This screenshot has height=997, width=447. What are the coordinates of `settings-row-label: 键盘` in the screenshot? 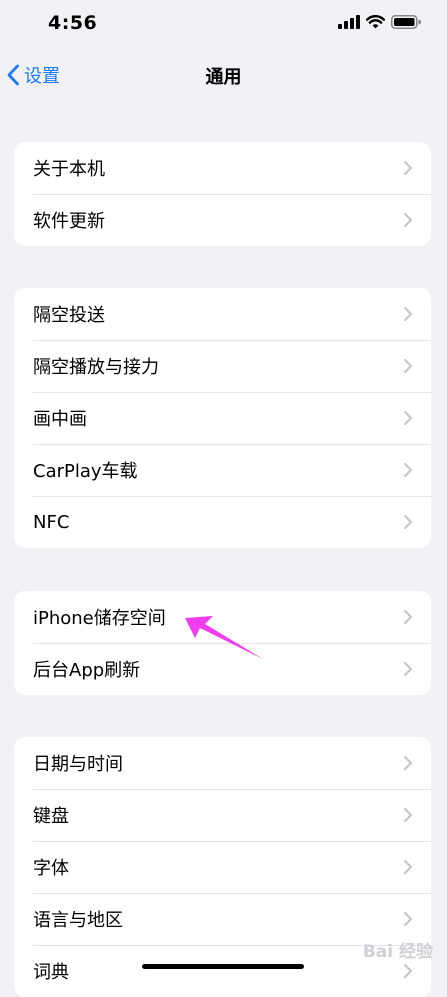 It's located at (51, 816).